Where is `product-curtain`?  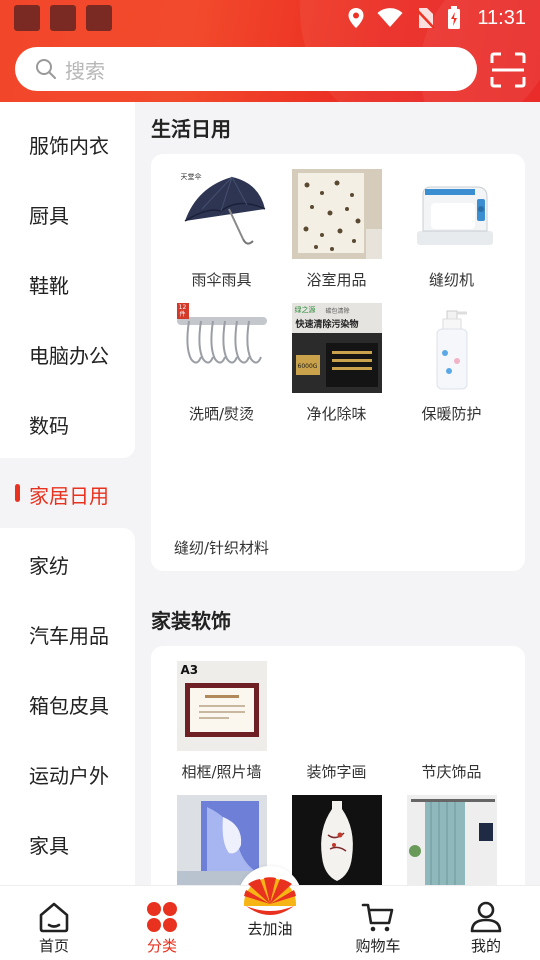
product-curtain is located at coordinates (451, 840).